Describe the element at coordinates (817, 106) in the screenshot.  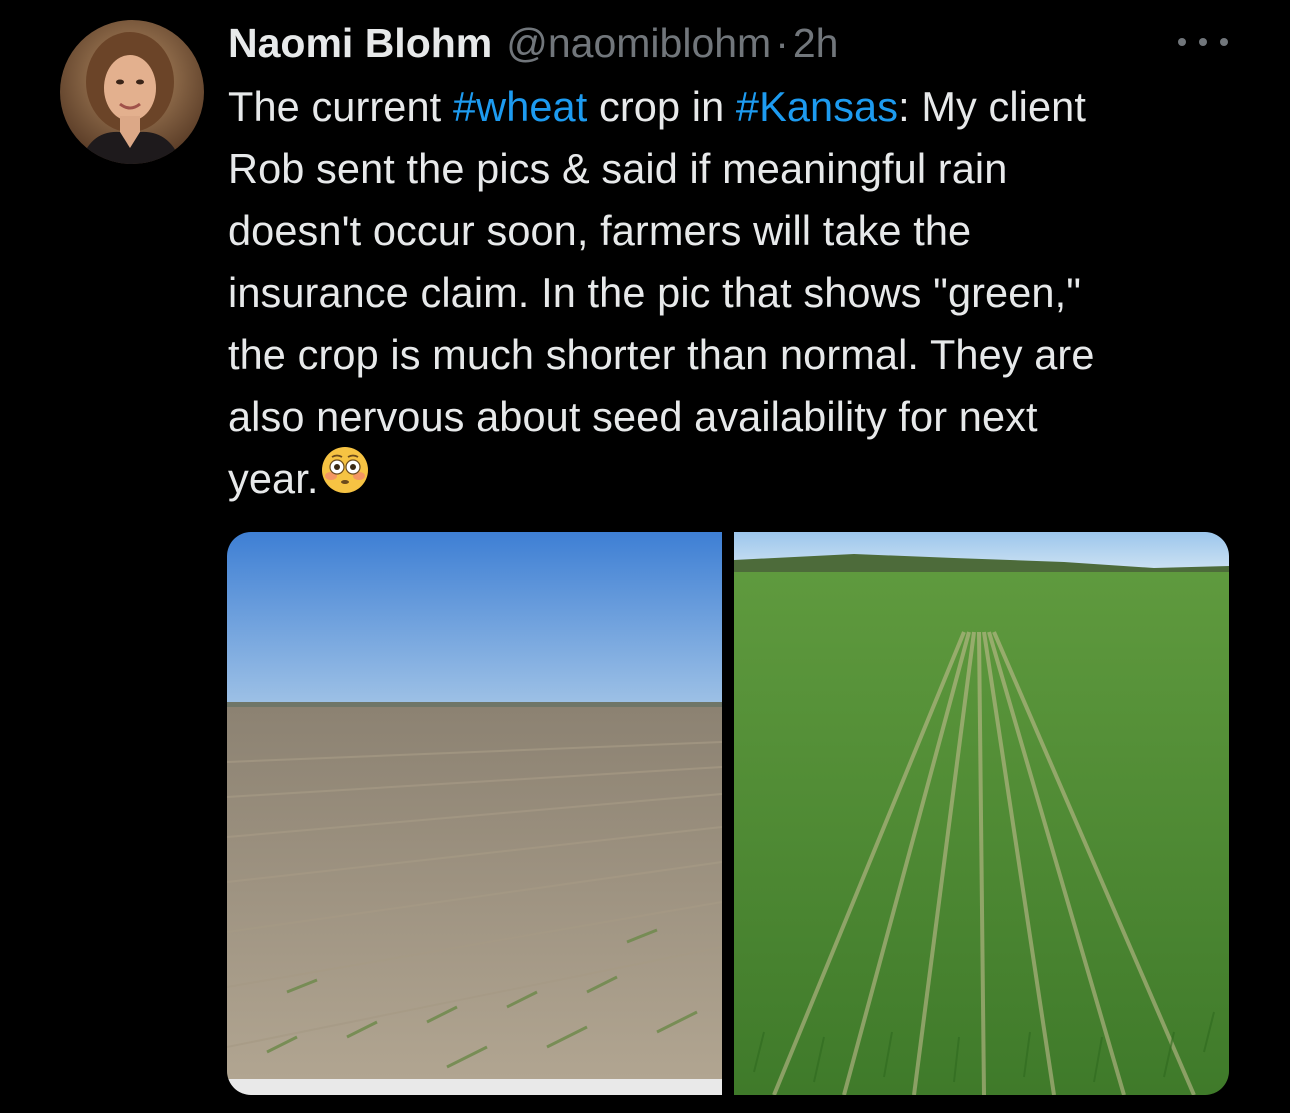
I see `hashtag-kansas: #Kansas` at that location.